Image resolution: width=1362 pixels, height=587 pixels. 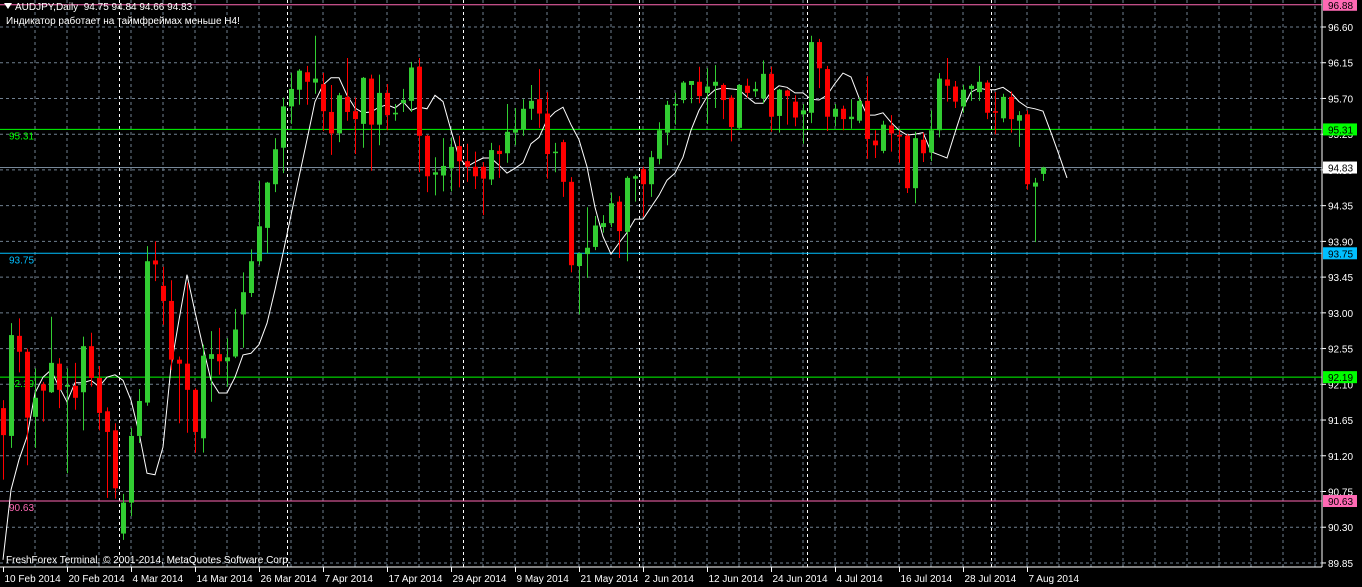 What do you see at coordinates (1340, 502) in the screenshot?
I see `price-tag-label: 90.63` at bounding box center [1340, 502].